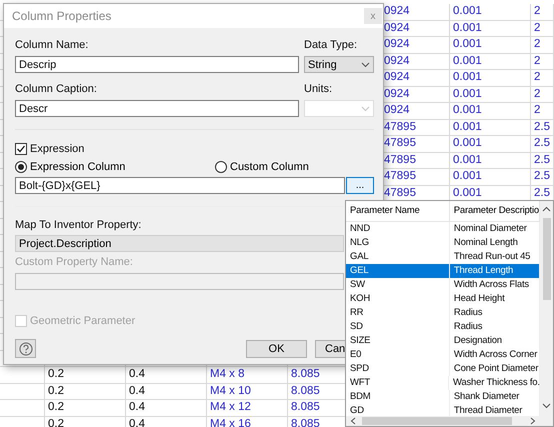 This screenshot has width=554, height=427. What do you see at coordinates (157, 64) in the screenshot?
I see `column-name-field: Descrip` at bounding box center [157, 64].